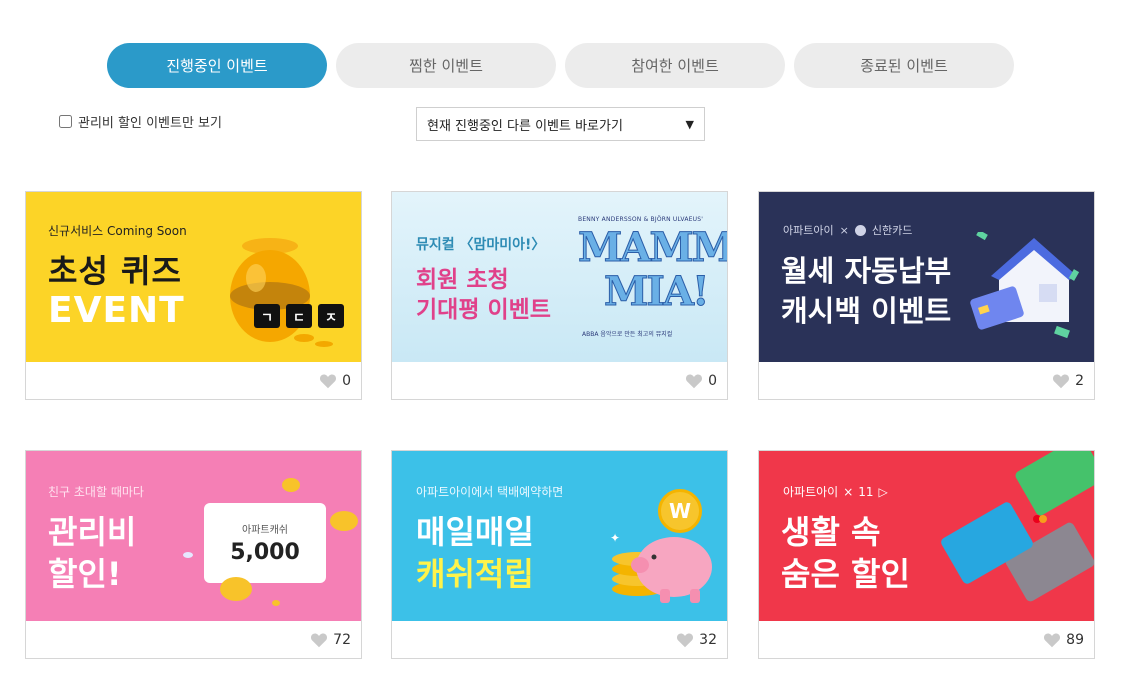 The image size is (1134, 683). What do you see at coordinates (1075, 639) in the screenshot?
I see `like-count: 89` at bounding box center [1075, 639].